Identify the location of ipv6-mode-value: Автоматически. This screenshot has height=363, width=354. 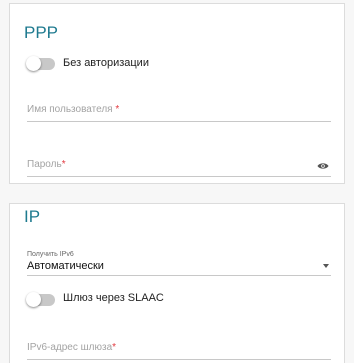
(65, 266).